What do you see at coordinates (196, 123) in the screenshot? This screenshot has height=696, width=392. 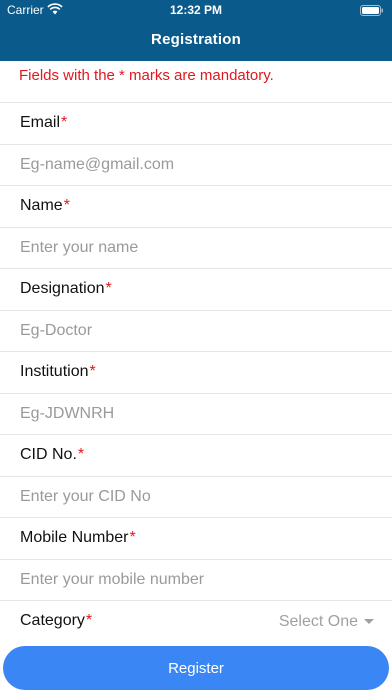 I see `email-label: Email *` at bounding box center [196, 123].